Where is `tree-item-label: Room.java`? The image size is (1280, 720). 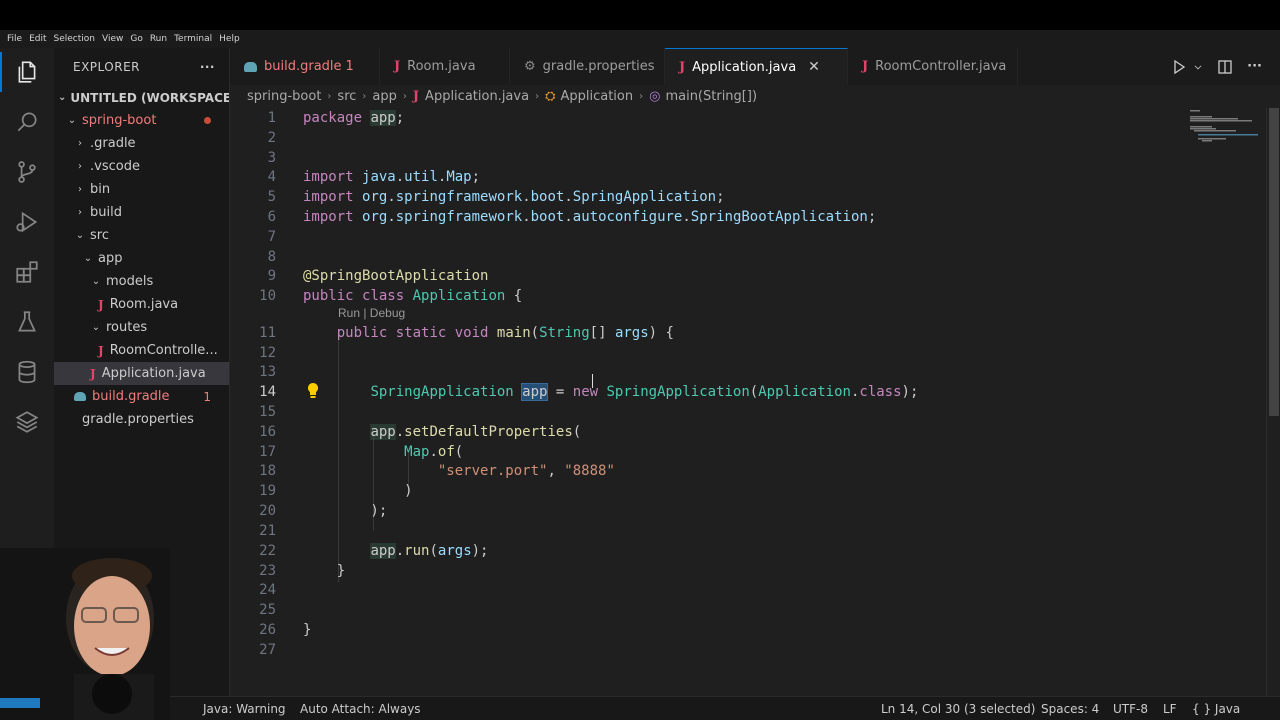 tree-item-label: Room.java is located at coordinates (144, 304).